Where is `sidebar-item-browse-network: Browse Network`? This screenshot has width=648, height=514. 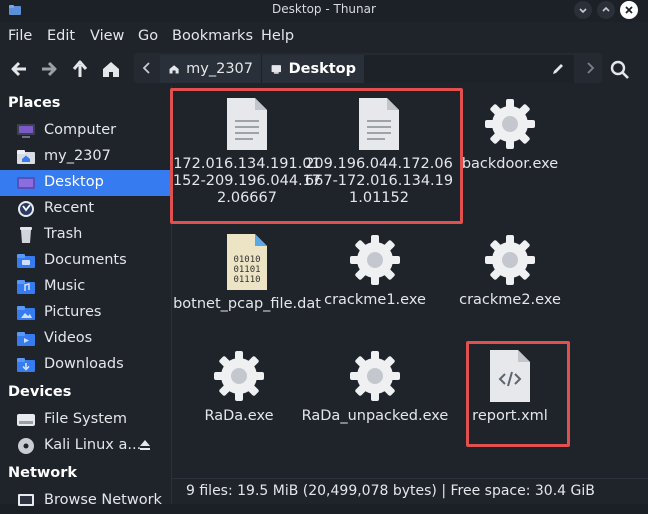 sidebar-item-browse-network: Browse Network is located at coordinates (85, 501).